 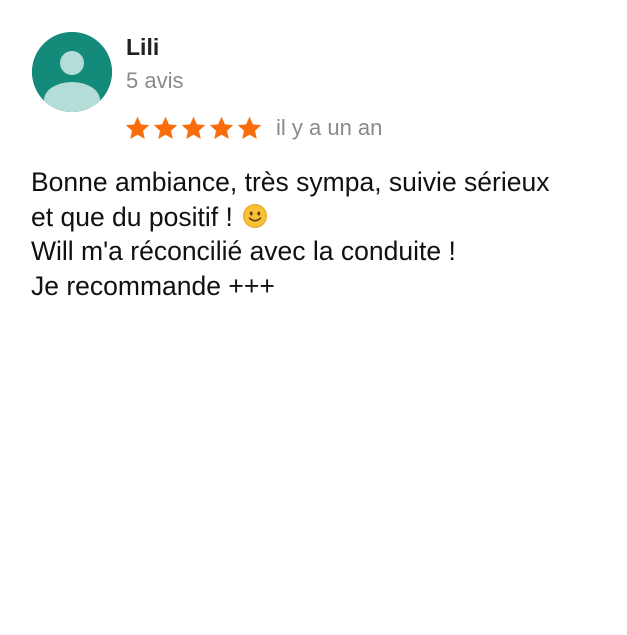 I want to click on rating-row: il y a un an, so click(x=253, y=128).